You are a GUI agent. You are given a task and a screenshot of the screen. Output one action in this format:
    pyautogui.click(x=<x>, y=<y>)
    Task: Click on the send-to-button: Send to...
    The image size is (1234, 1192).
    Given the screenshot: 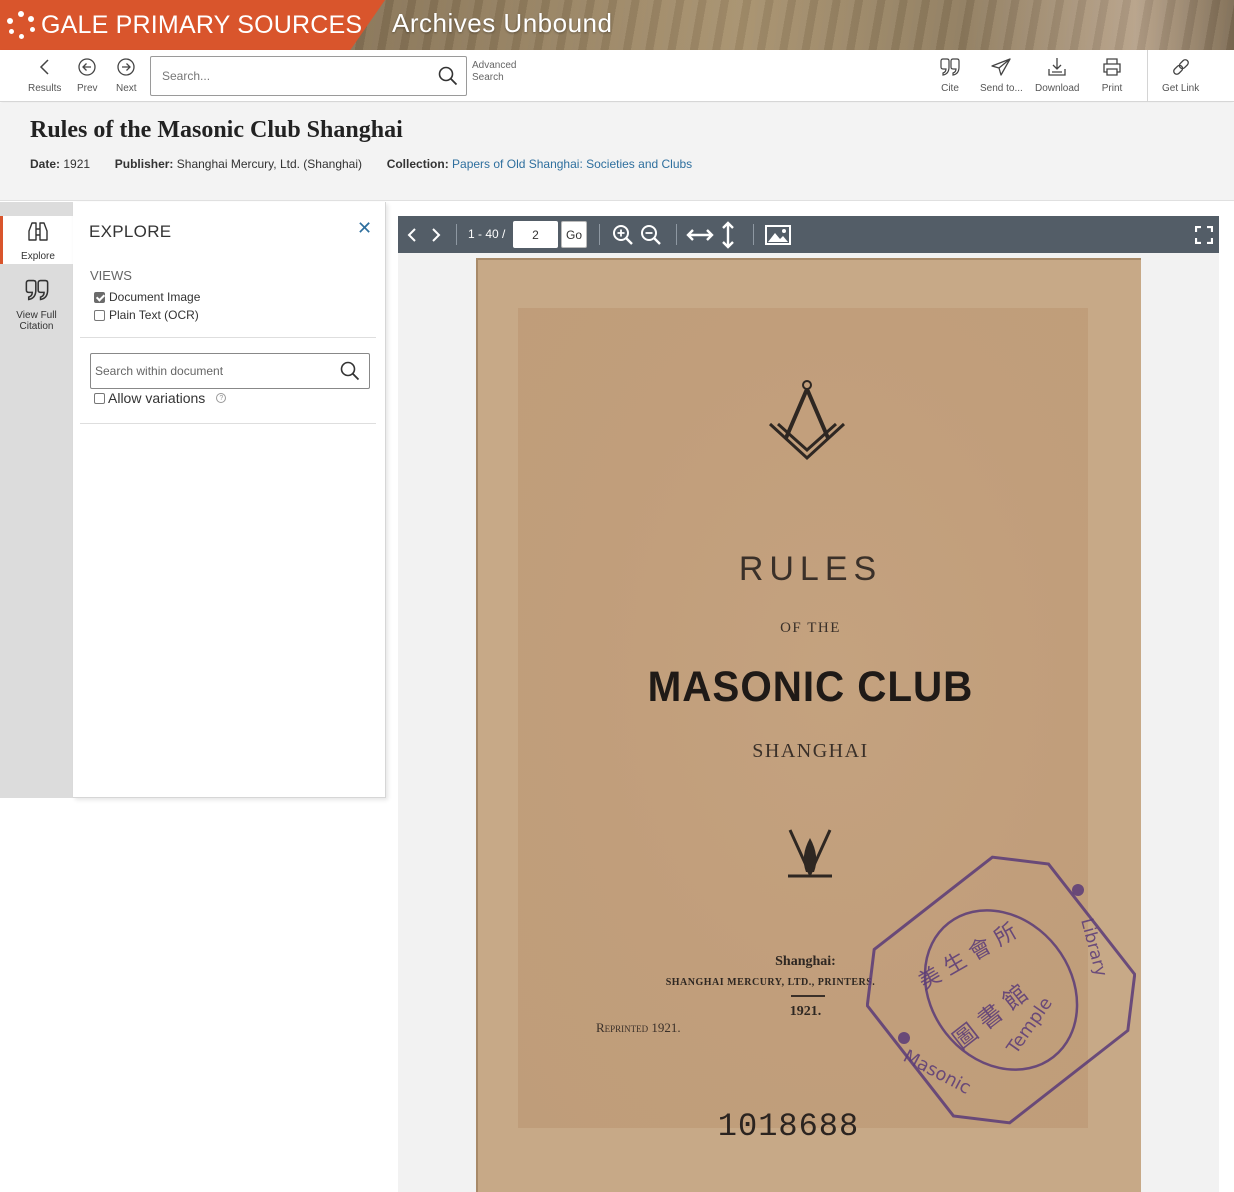 What is the action you would take?
    pyautogui.click(x=1001, y=74)
    